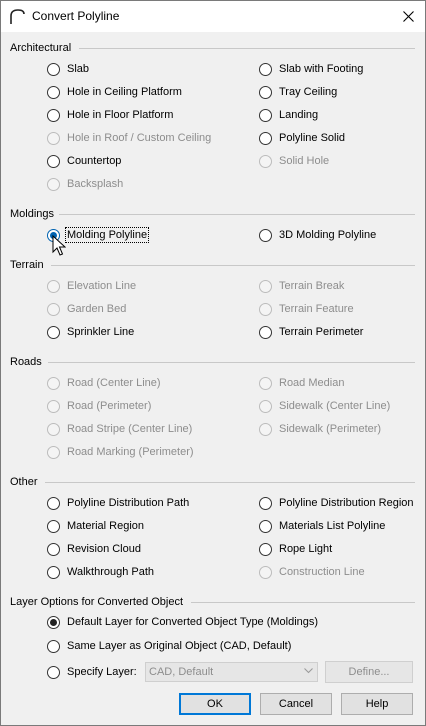  I want to click on option-hole-in-roof-custom-ceiling: Hole in Roof / Custom Ceiling, so click(129, 138).